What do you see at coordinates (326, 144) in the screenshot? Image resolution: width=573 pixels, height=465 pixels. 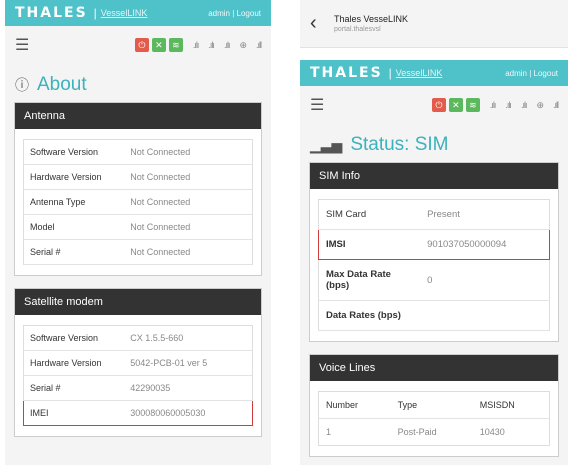 I see `bar-chart-icon: ▁▃▅` at bounding box center [326, 144].